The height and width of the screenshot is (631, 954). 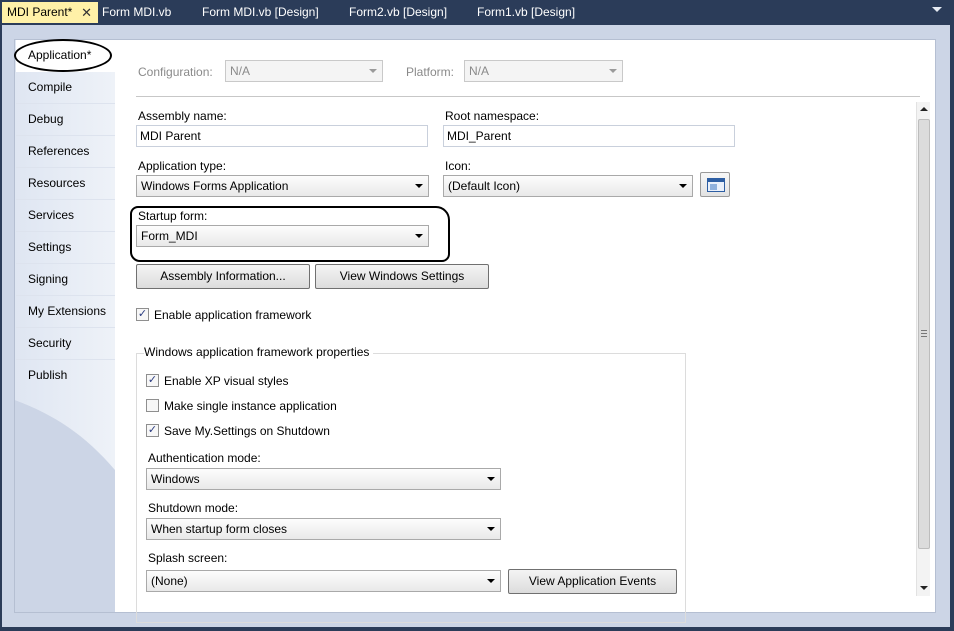 I want to click on xp-styles-label: Enable XP visual styles, so click(x=226, y=381).